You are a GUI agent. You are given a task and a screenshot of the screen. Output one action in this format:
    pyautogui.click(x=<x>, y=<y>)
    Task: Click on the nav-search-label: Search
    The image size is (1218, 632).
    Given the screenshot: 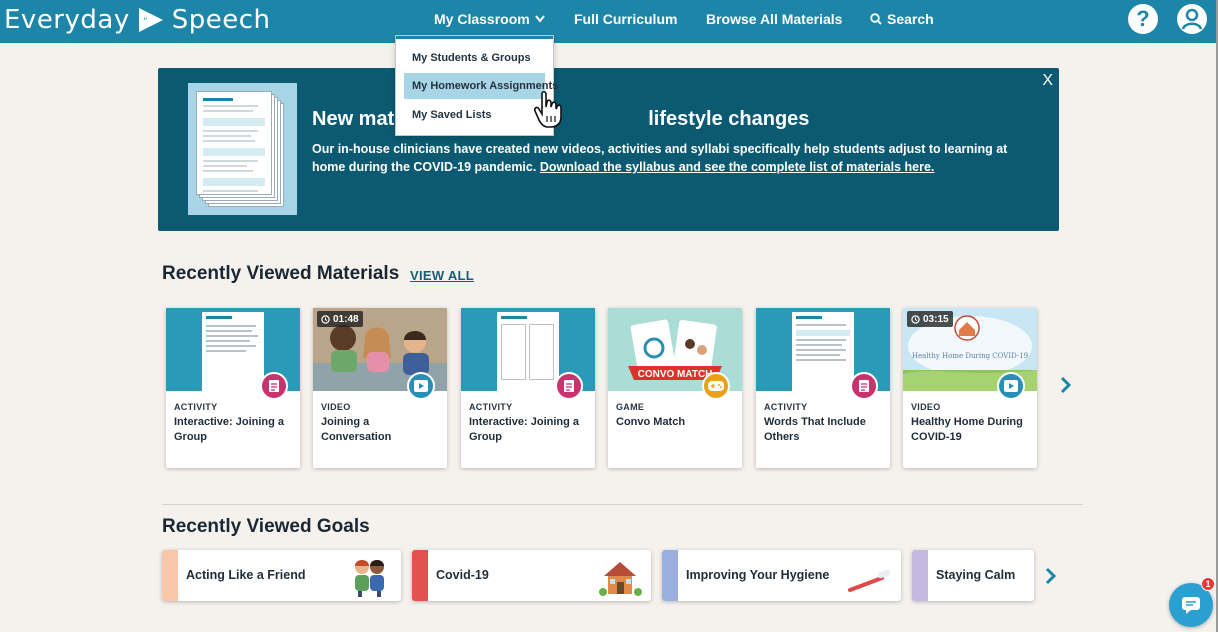 What is the action you would take?
    pyautogui.click(x=910, y=19)
    